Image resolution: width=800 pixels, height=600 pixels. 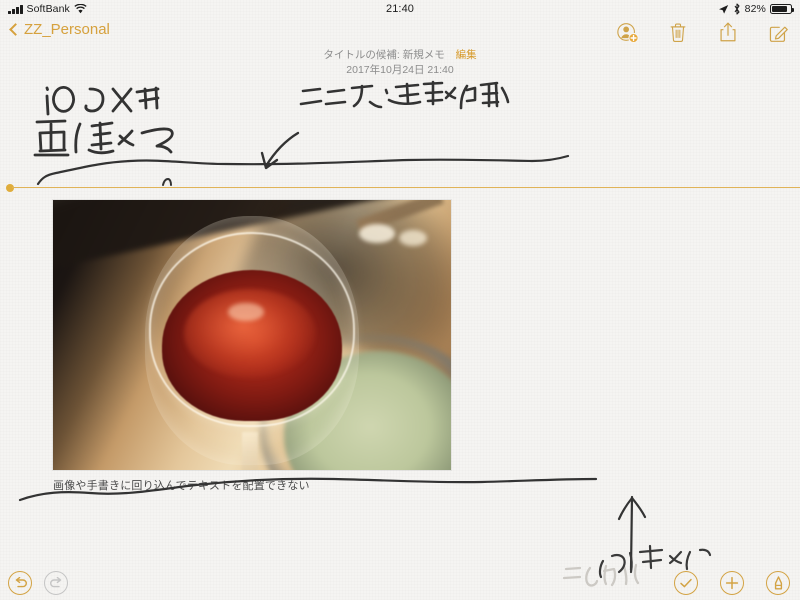 I want to click on battery-percent-label: 82%, so click(x=755, y=9).